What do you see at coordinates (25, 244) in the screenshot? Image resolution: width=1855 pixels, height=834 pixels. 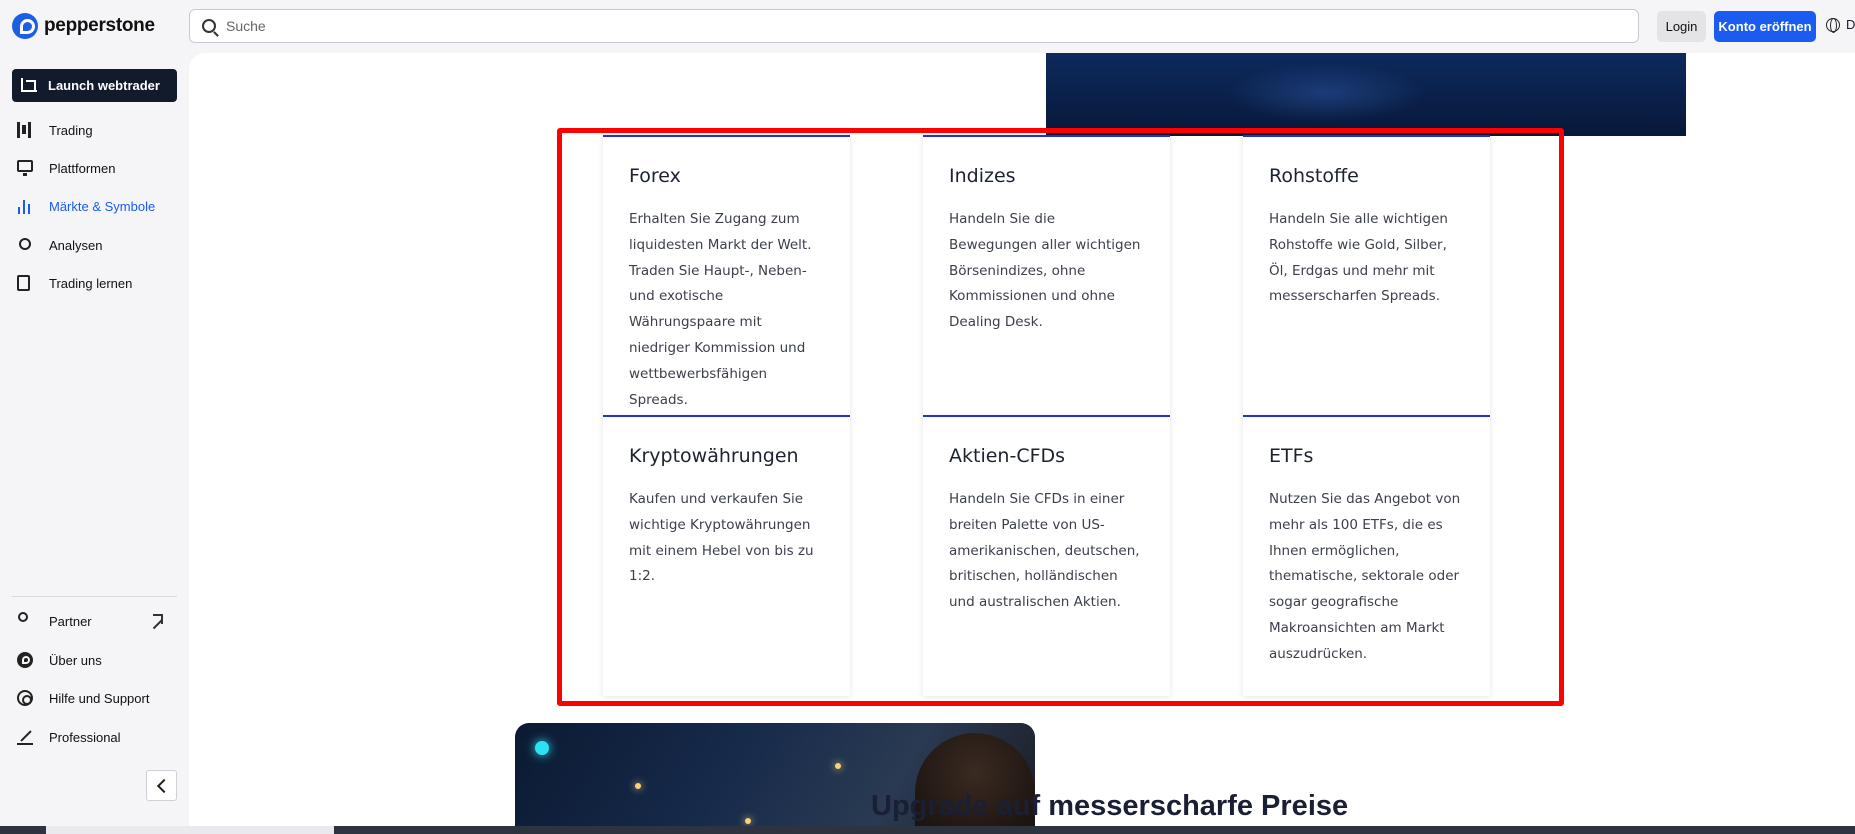 I see `lightbulb-icon` at bounding box center [25, 244].